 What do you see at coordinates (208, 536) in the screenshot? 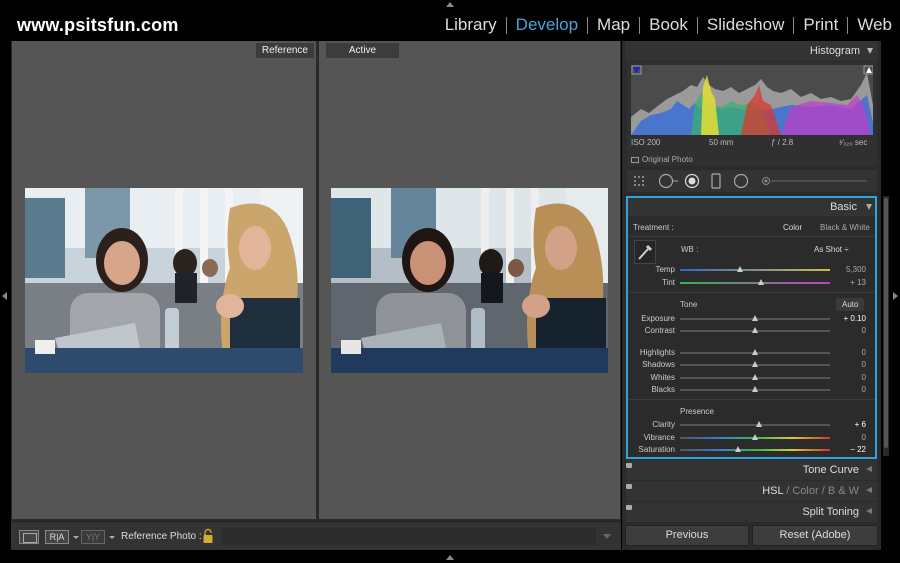
I see `lock-icon` at bounding box center [208, 536].